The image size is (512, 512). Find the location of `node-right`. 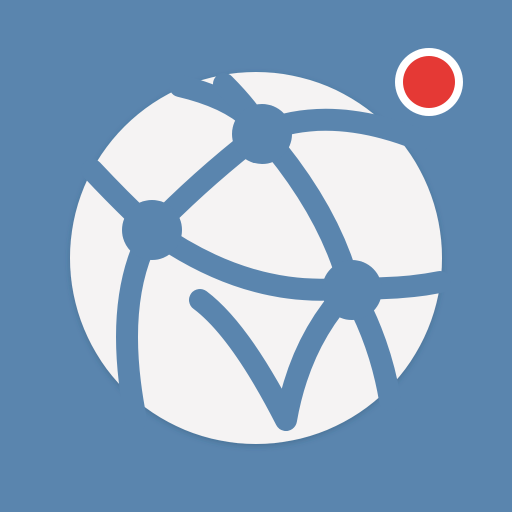

node-right is located at coordinates (352, 290).